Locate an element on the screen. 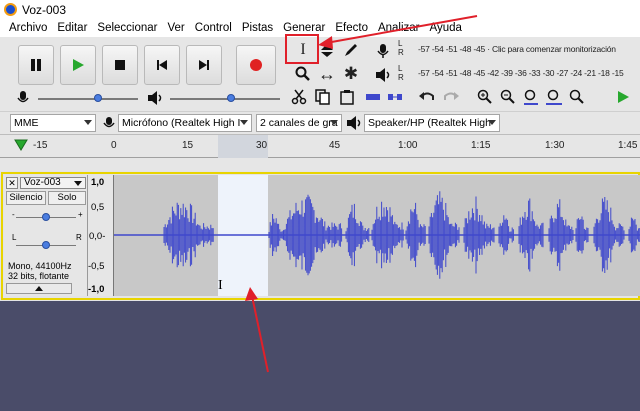  envelope-tool-button is located at coordinates (327, 50).